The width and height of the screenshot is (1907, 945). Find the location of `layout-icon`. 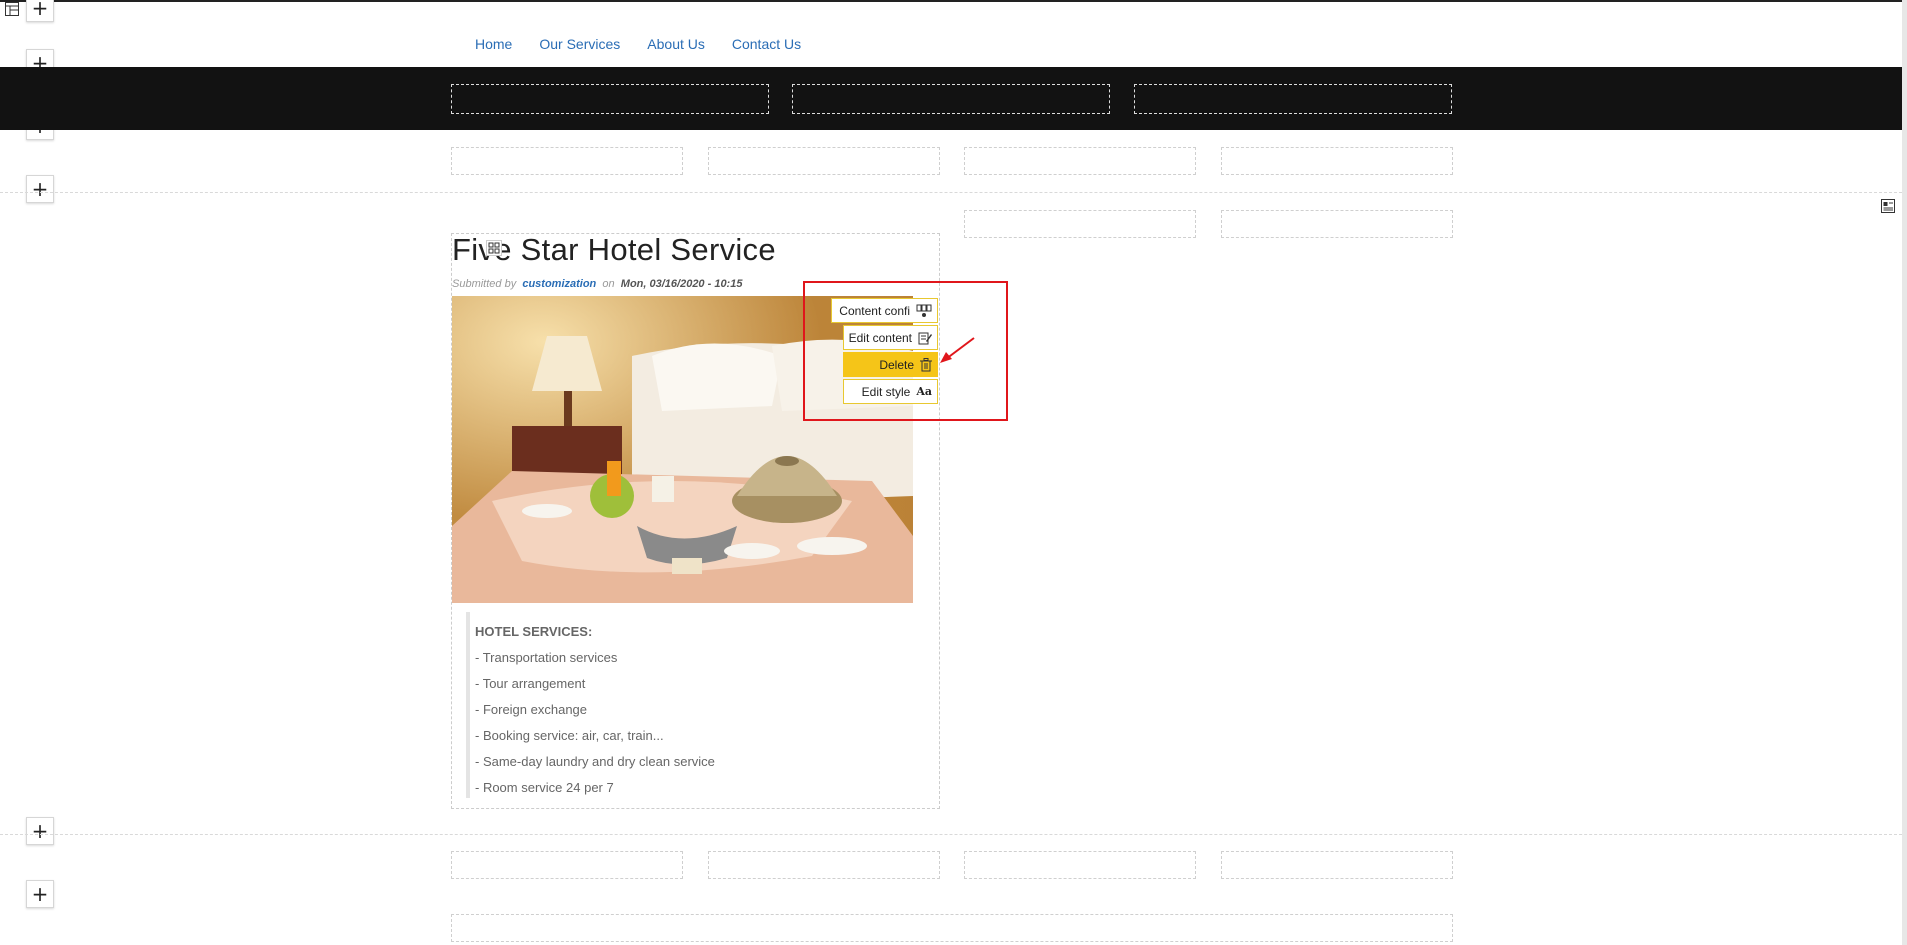

layout-icon is located at coordinates (12, 9).